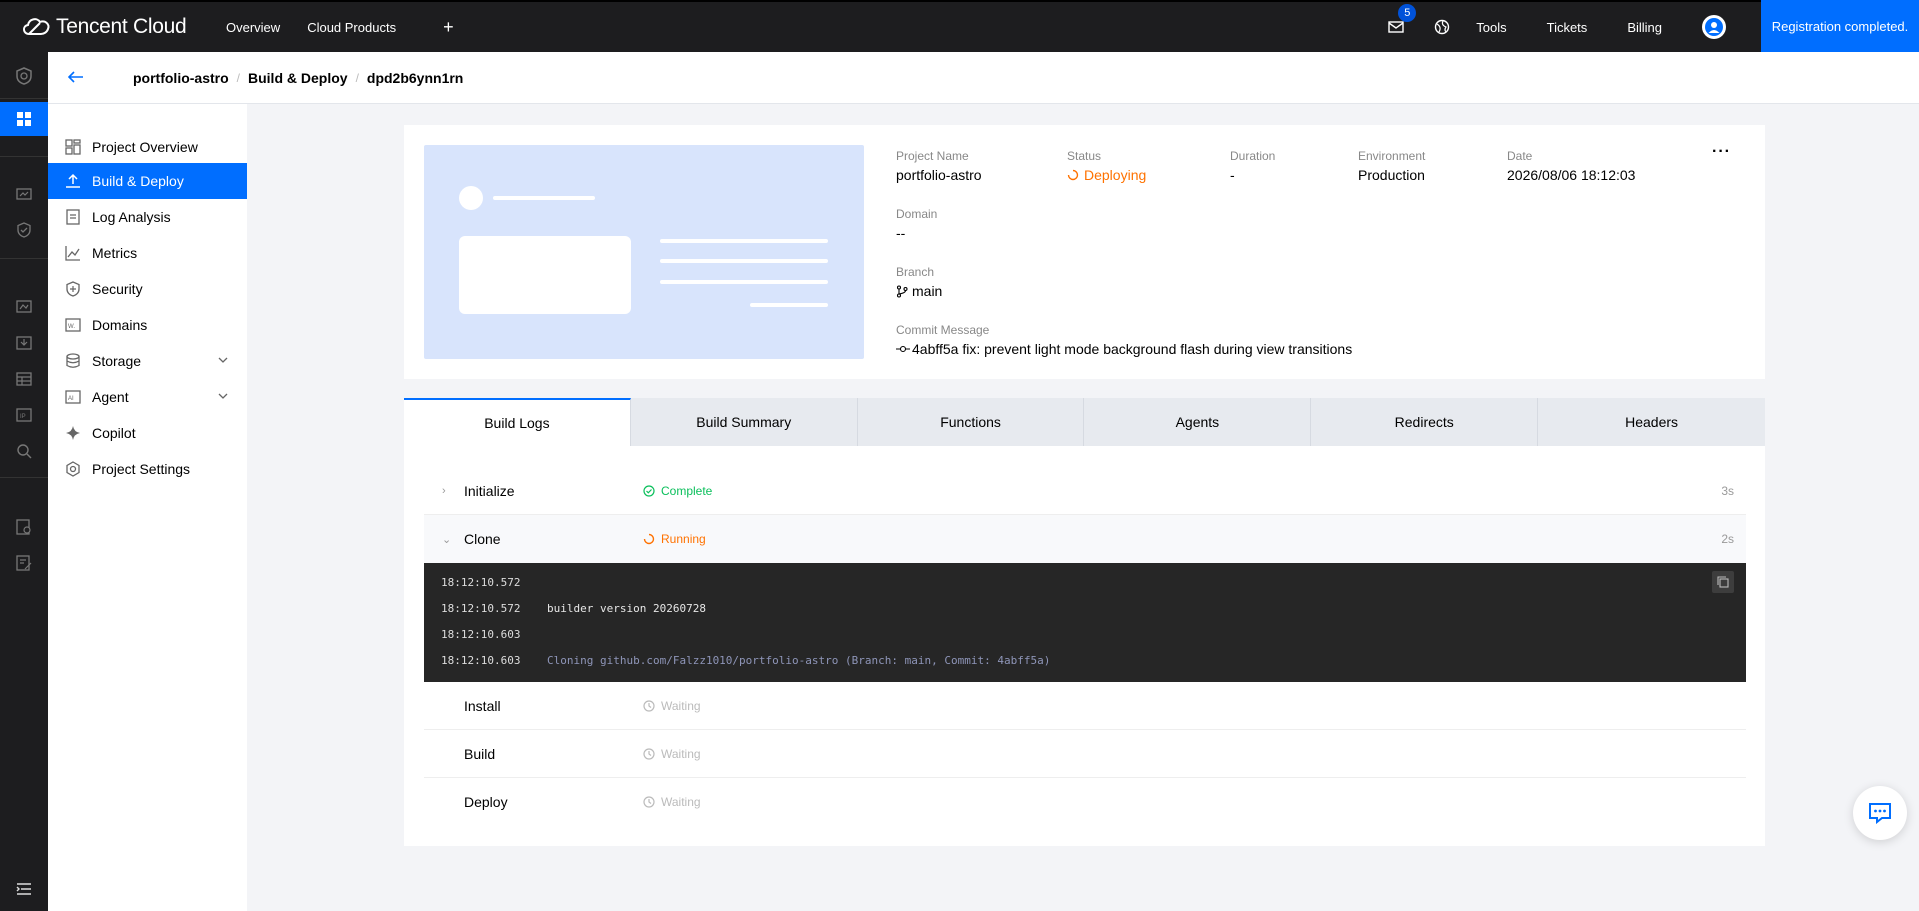  Describe the element at coordinates (1085, 802) in the screenshot. I see `step-deploy: Deploy Waiting` at that location.